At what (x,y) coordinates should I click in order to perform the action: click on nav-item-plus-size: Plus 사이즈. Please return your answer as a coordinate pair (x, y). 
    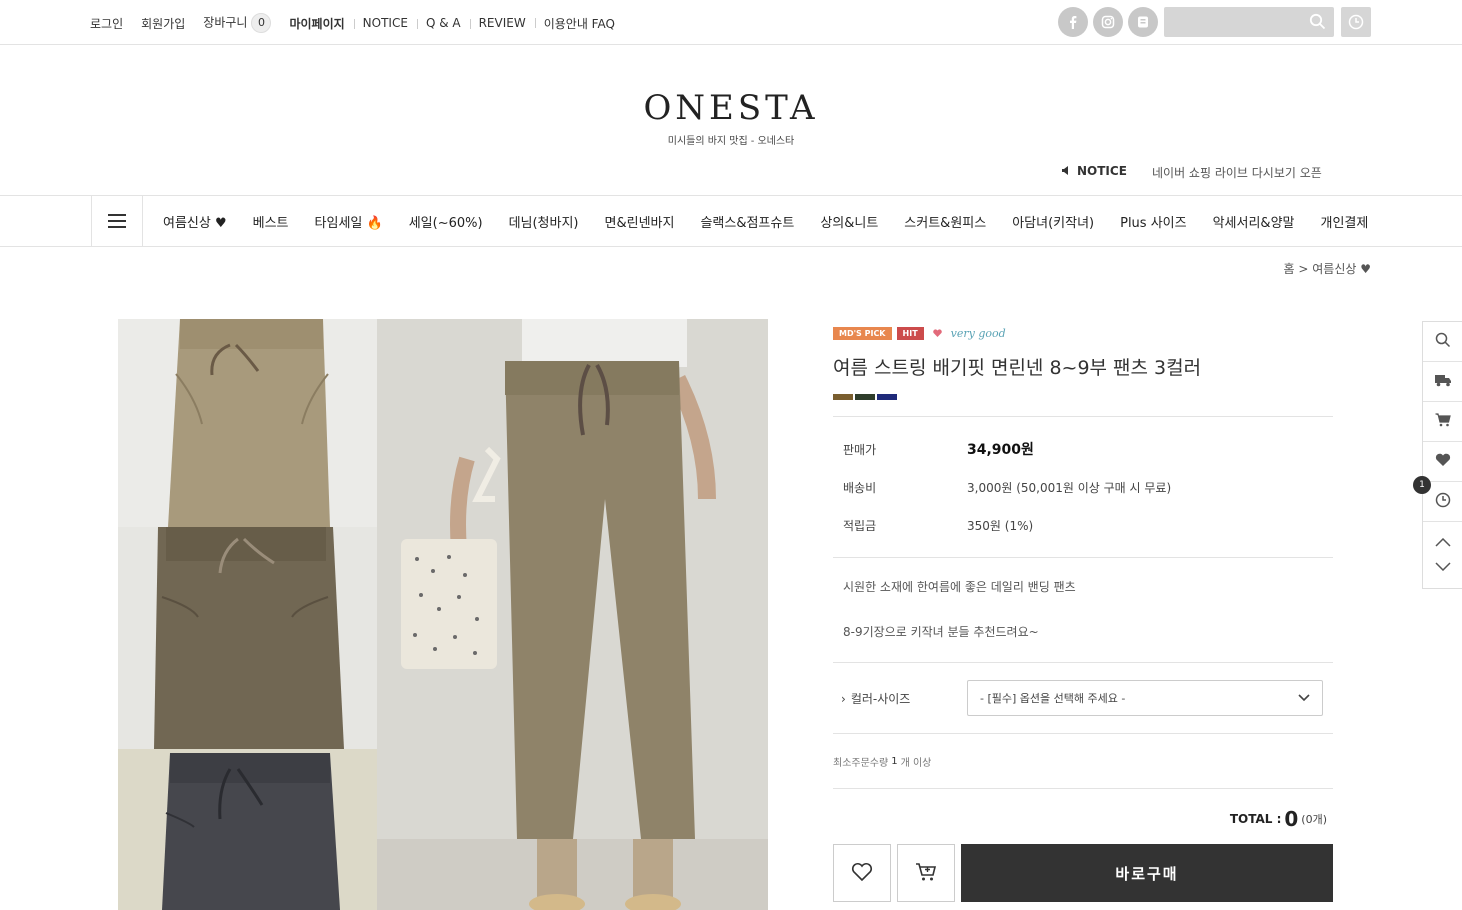
    Looking at the image, I should click on (1153, 221).